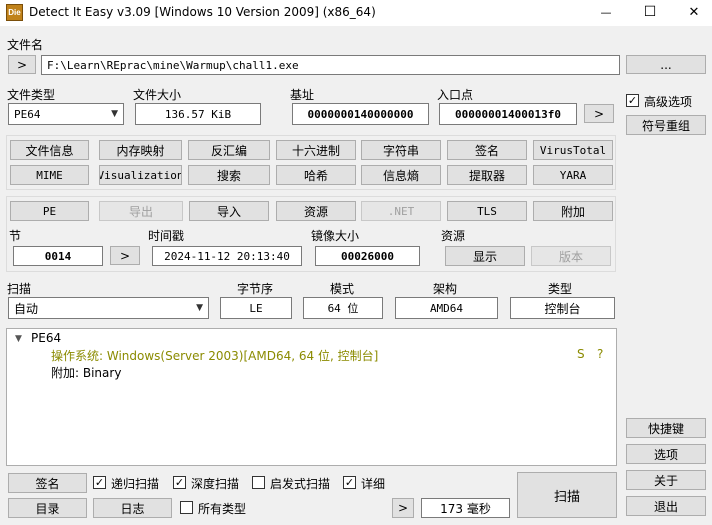 This screenshot has width=712, height=525. What do you see at coordinates (465, 508) in the screenshot?
I see `elapsed-time-field: 173 毫秒` at bounding box center [465, 508].